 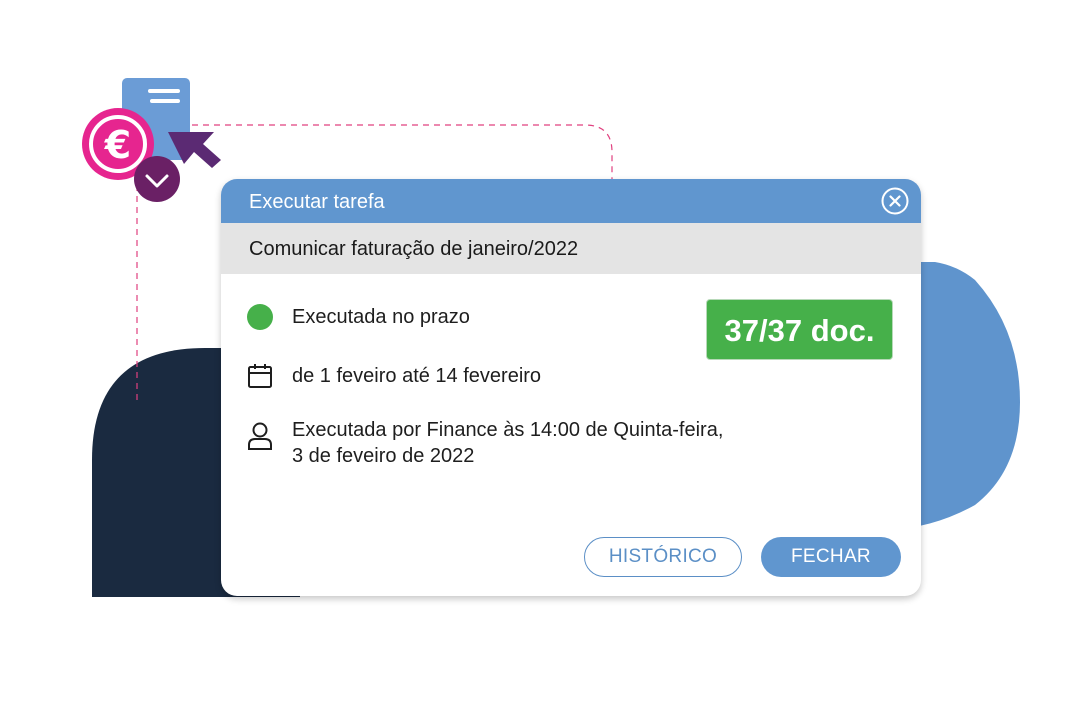 I want to click on task-subheader: Comunicar faturação de janeiro/2022, so click(x=571, y=248).